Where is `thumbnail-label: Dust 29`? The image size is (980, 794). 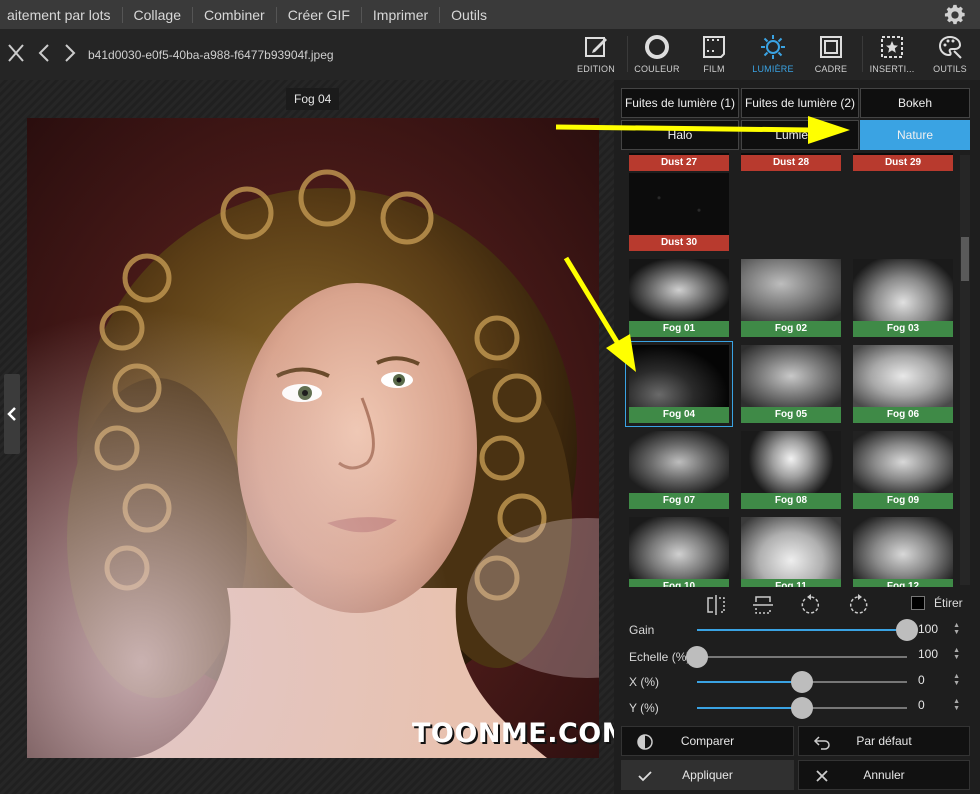
thumbnail-label: Dust 29 is located at coordinates (903, 163).